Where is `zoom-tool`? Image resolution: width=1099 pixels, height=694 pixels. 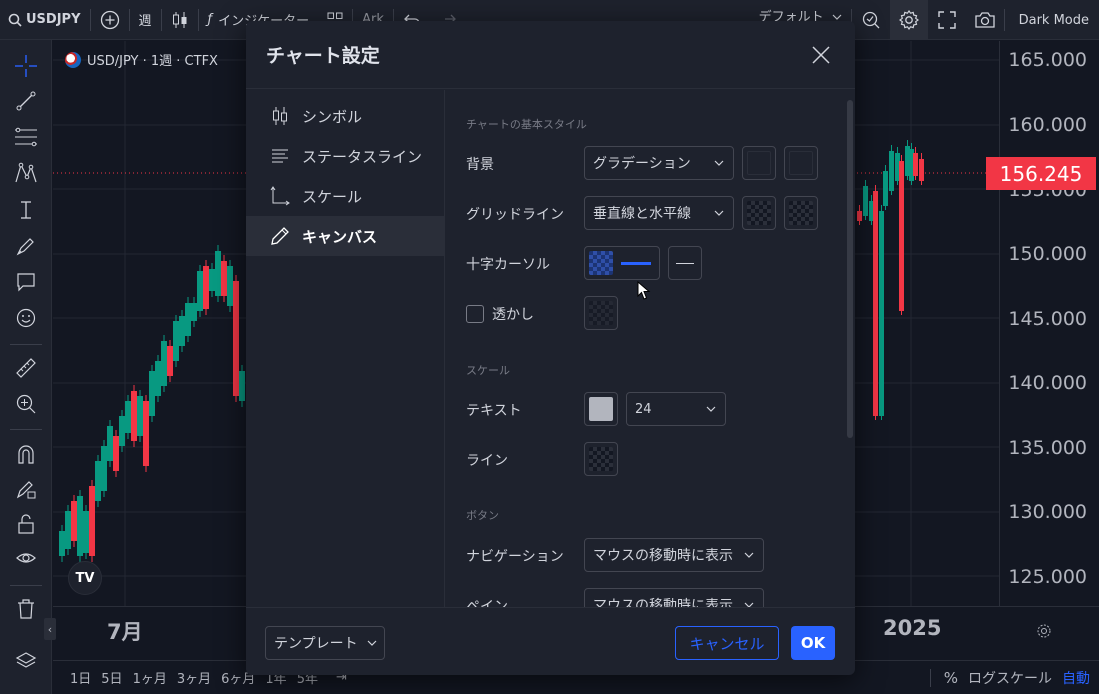 zoom-tool is located at coordinates (26, 404).